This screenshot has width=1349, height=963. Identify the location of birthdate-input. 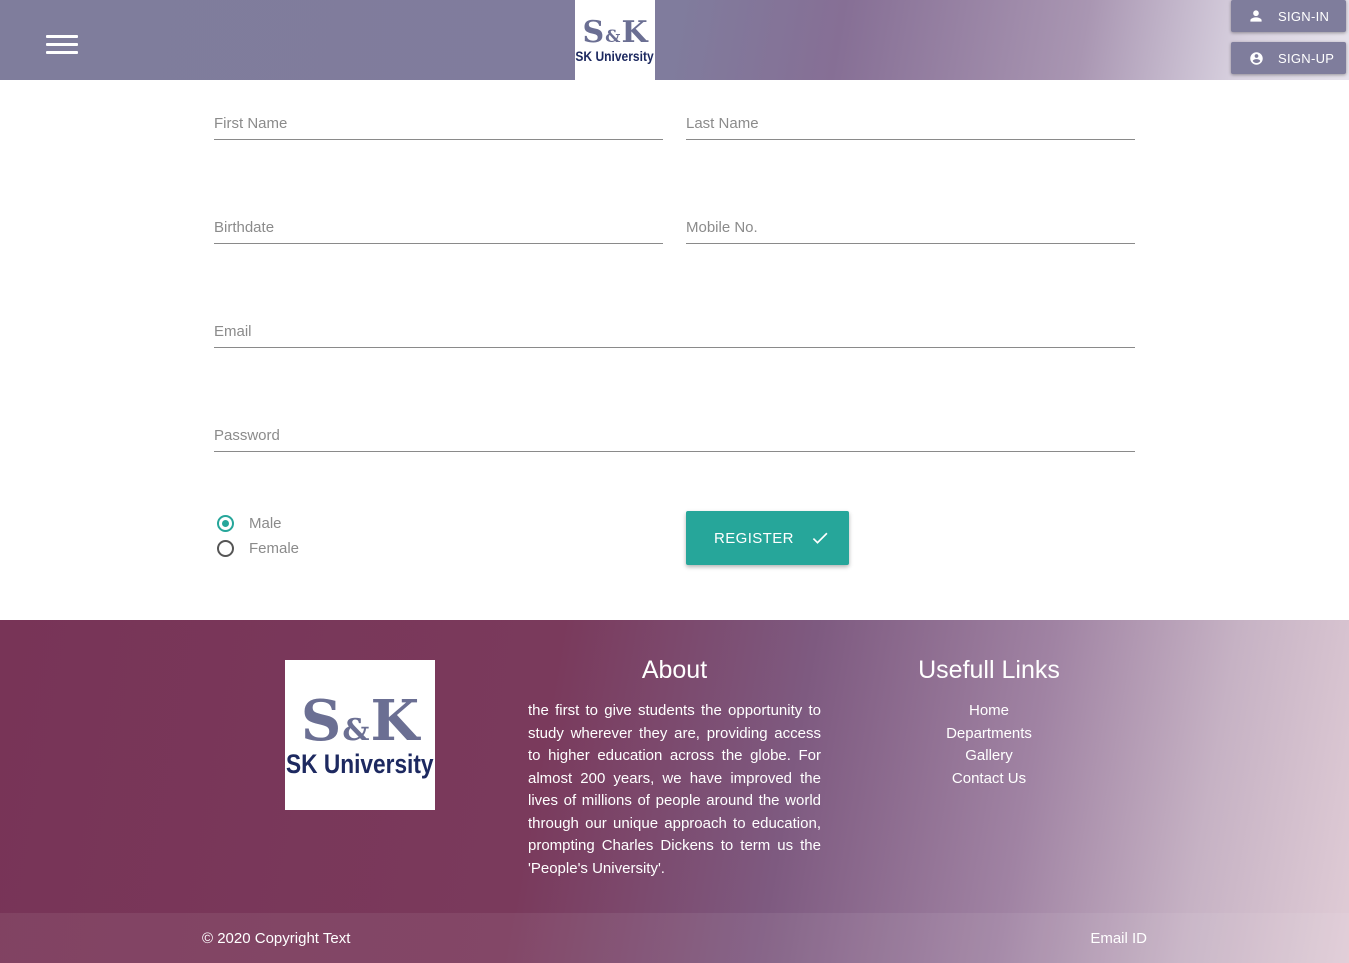
(438, 223).